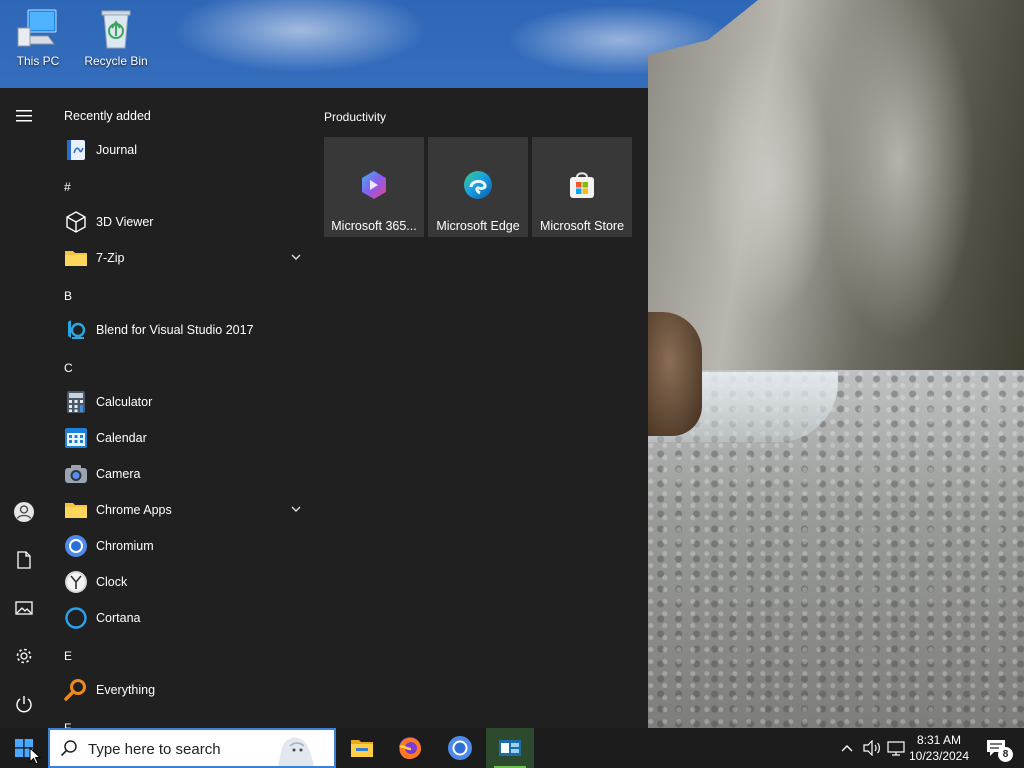  I want to click on notification-count-badge: 8, so click(1005, 754).